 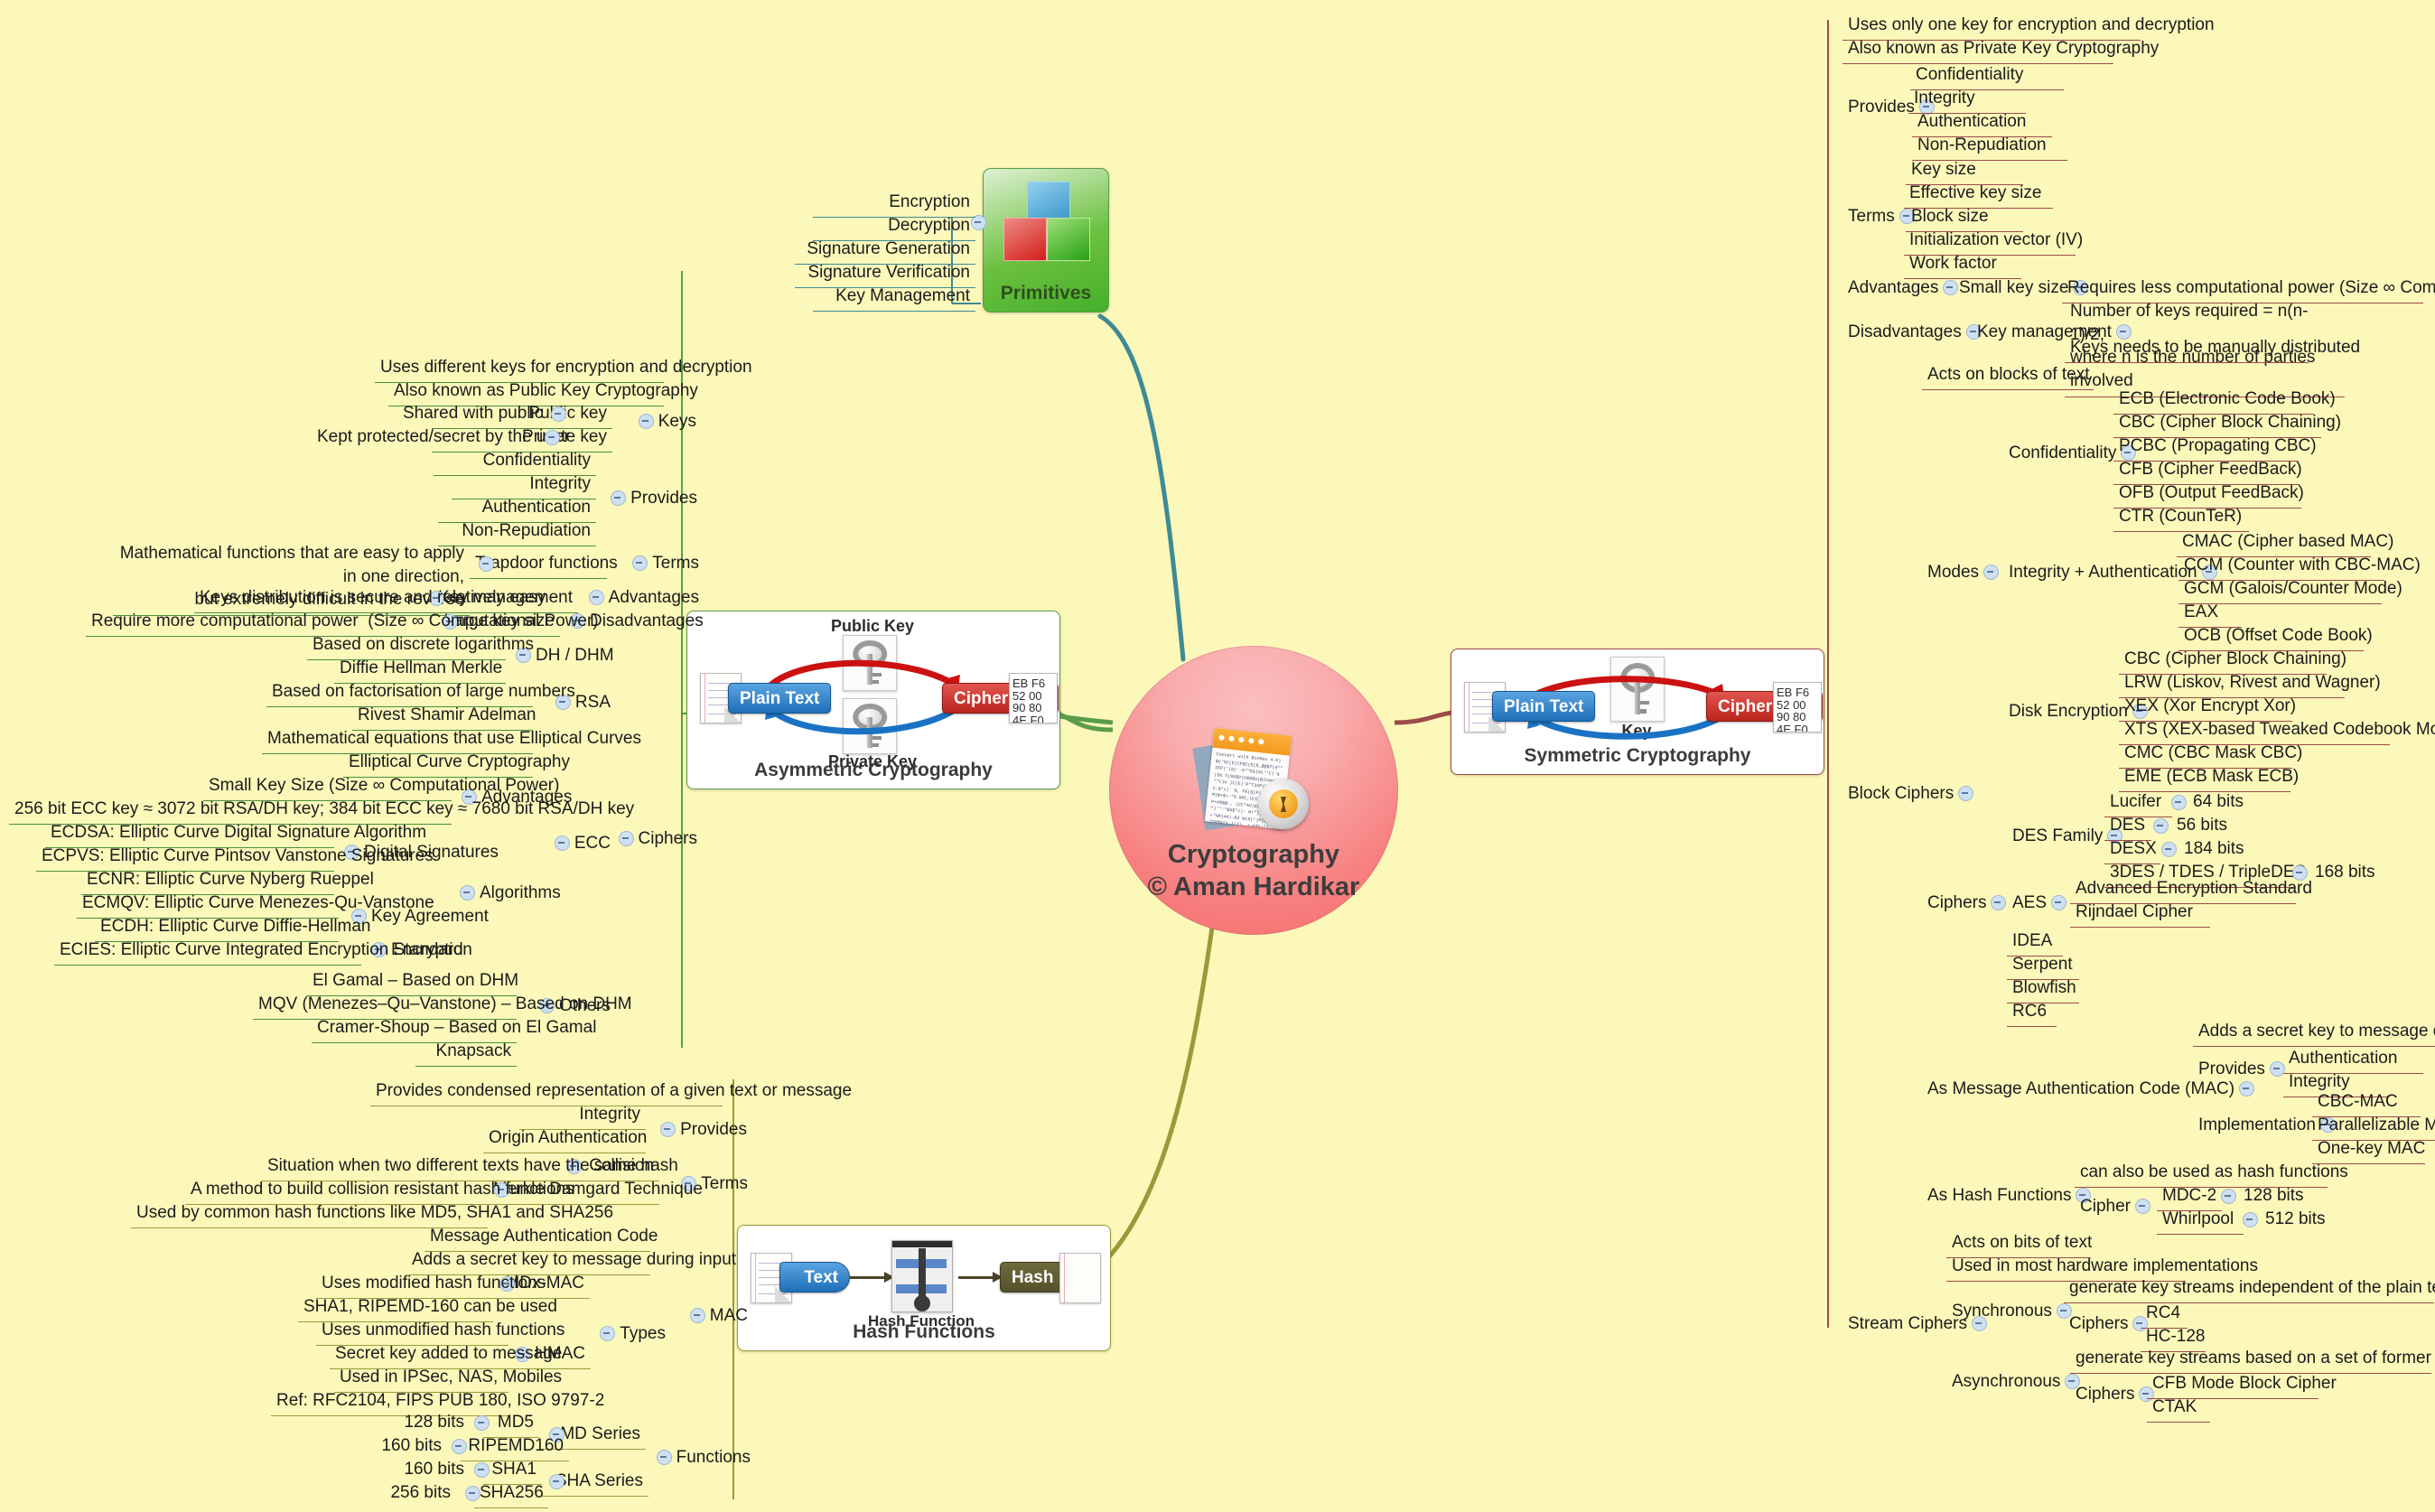 I want to click on sym-whirlpool-collapse-icon, so click(x=2250, y=1219).